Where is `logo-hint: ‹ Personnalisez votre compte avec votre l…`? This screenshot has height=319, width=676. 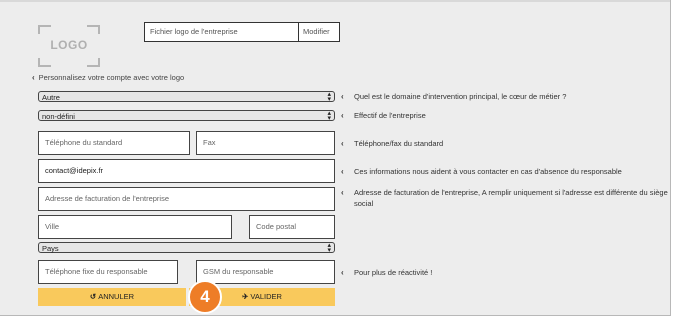
logo-hint: ‹ Personnalisez votre compte avec votre l… is located at coordinates (108, 77).